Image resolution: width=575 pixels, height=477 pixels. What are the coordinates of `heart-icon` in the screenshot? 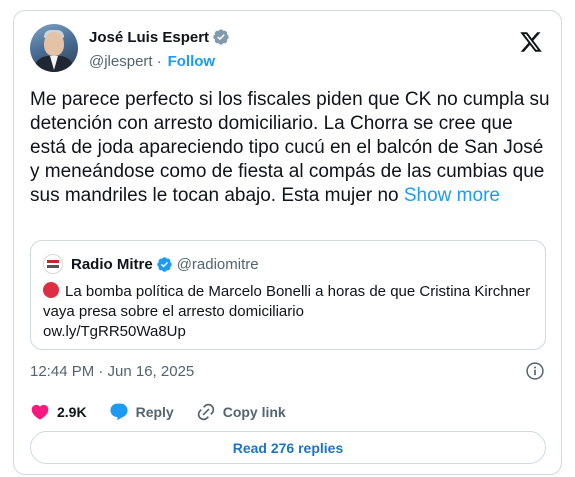 It's located at (40, 412).